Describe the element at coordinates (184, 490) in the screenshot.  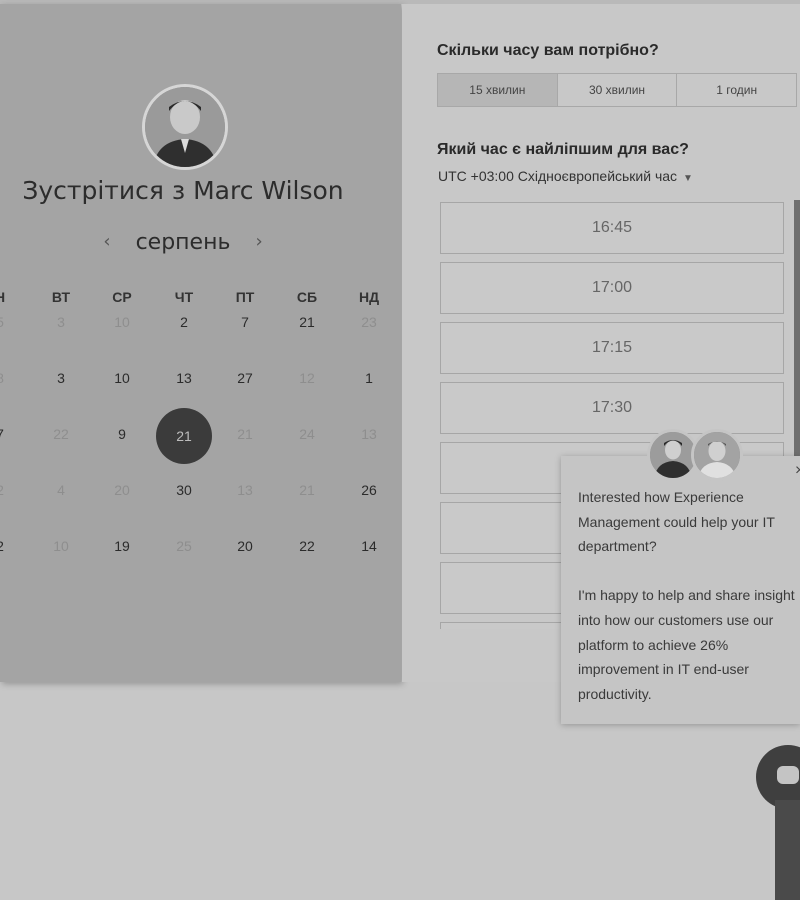
I see `calendar-day: 30` at that location.